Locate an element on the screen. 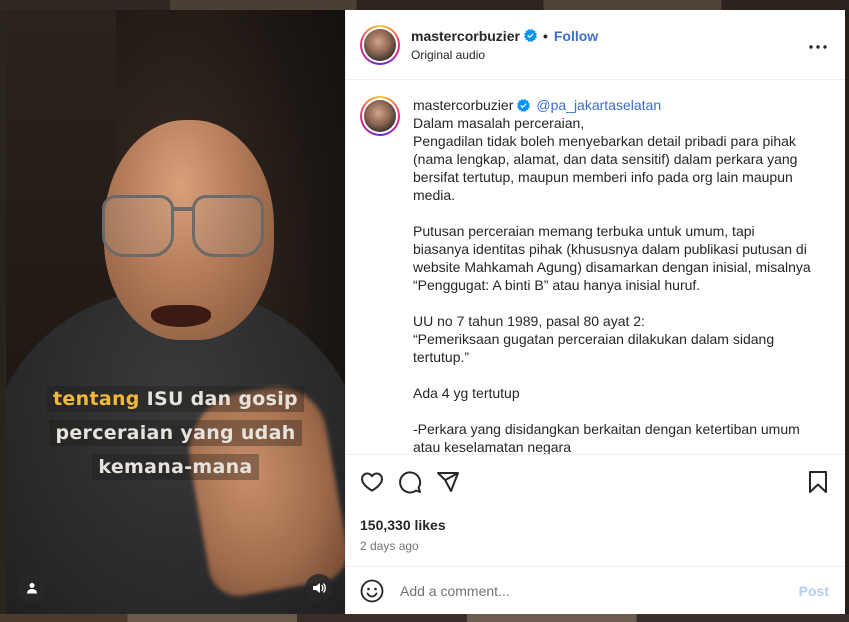 This screenshot has height=622, width=849. caption-username: mastercorbuzier is located at coordinates (463, 105).